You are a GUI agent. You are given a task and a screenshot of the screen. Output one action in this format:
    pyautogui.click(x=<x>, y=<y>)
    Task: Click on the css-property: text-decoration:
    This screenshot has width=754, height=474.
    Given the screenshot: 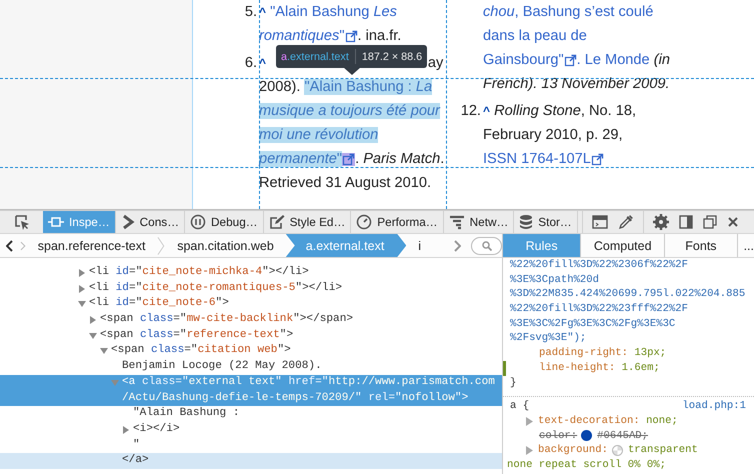 What is the action you would take?
    pyautogui.click(x=589, y=421)
    